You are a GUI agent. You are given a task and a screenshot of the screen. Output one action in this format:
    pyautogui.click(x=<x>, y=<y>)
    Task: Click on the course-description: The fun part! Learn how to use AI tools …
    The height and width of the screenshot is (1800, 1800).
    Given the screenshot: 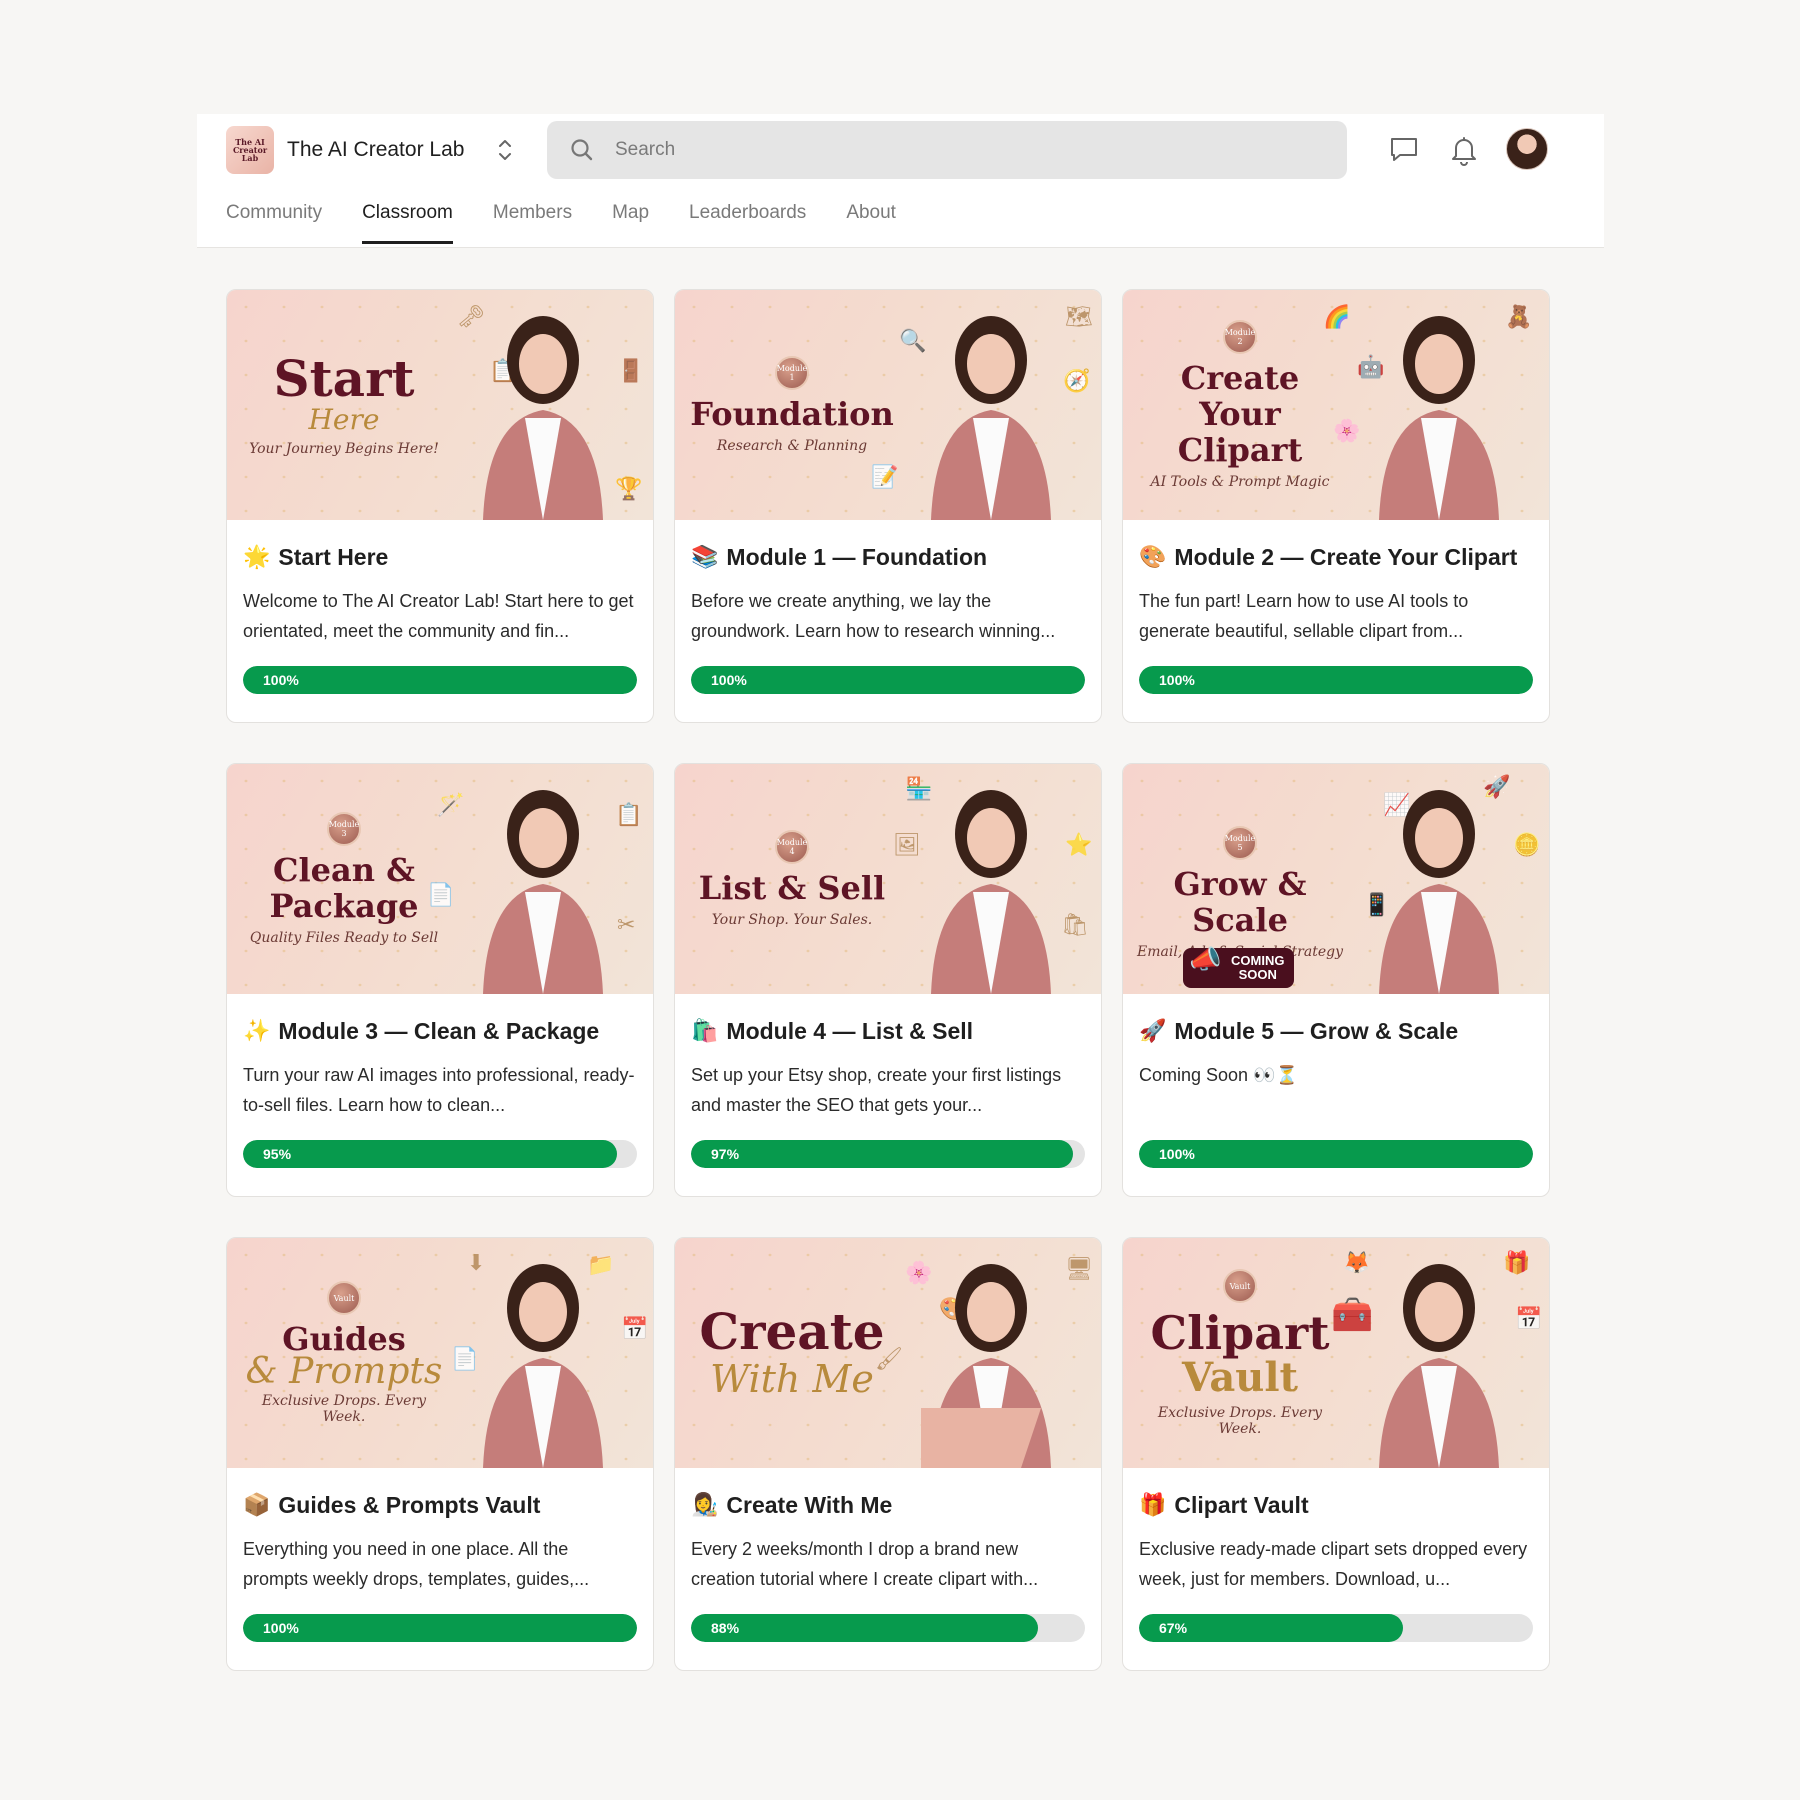 What is the action you would take?
    pyautogui.click(x=1304, y=616)
    